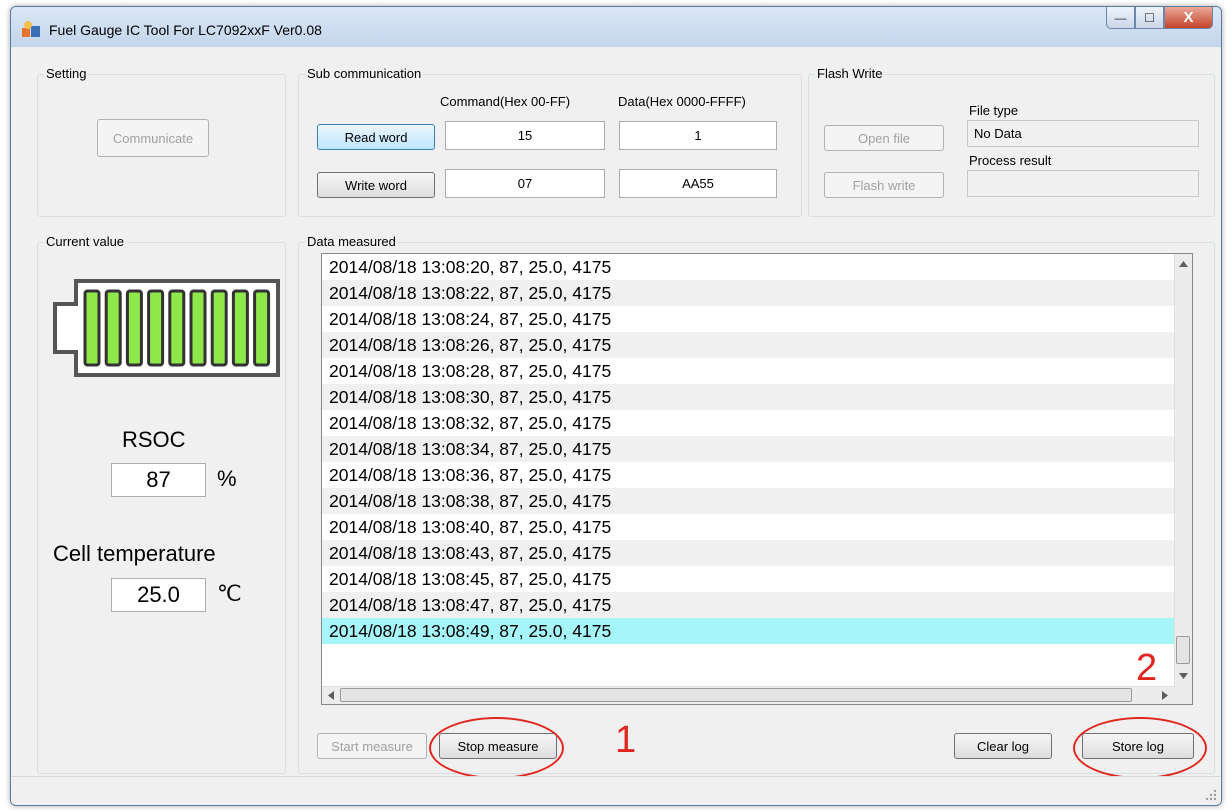 This screenshot has width=1231, height=811. I want to click on scroll-down-arrow-icon, so click(1183, 676).